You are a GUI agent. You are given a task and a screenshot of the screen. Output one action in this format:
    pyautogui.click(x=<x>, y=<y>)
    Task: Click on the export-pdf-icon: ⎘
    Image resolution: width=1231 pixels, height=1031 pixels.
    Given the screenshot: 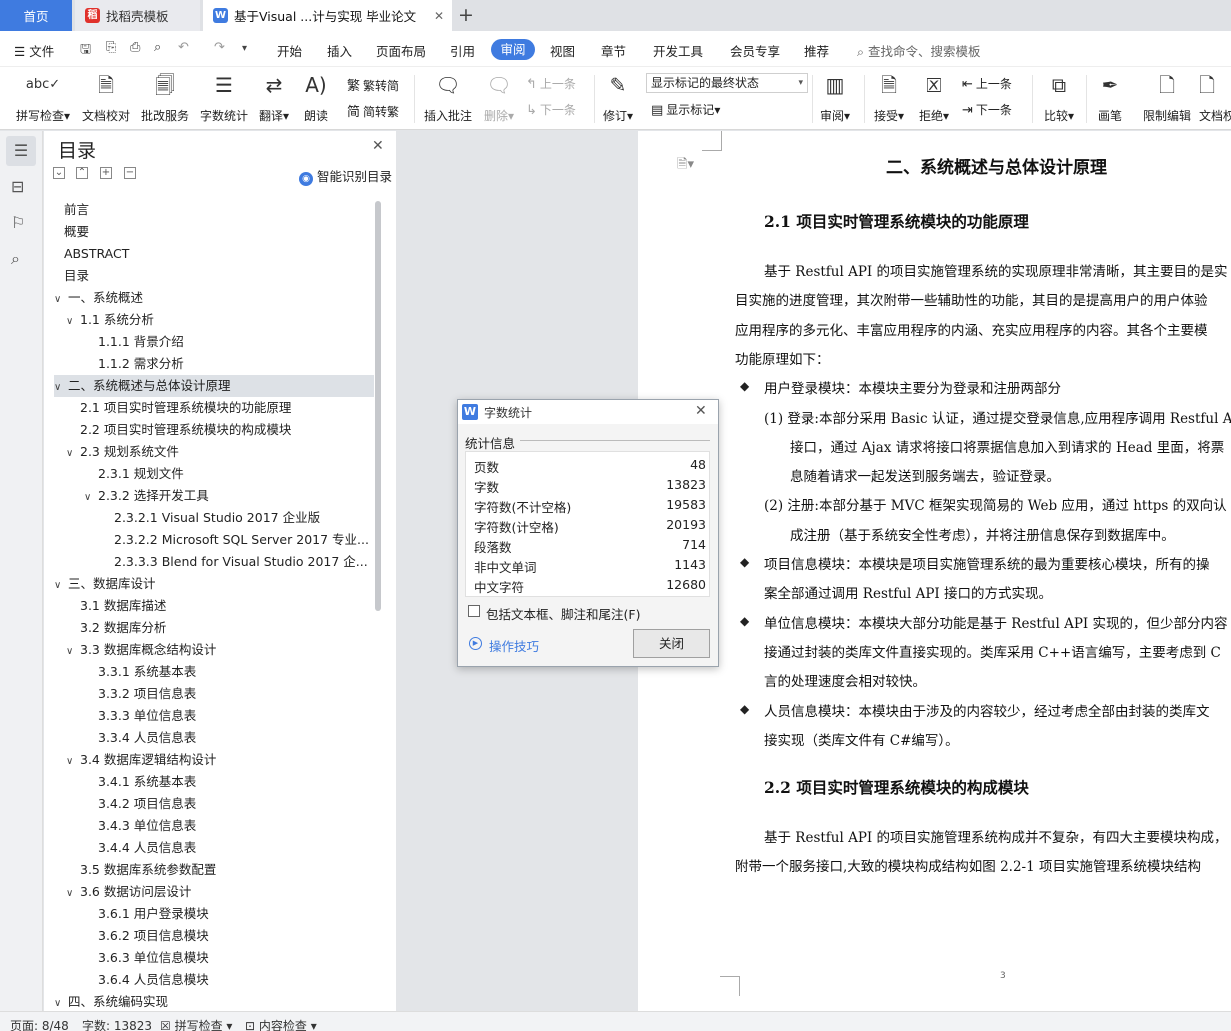 What is the action you would take?
    pyautogui.click(x=111, y=47)
    